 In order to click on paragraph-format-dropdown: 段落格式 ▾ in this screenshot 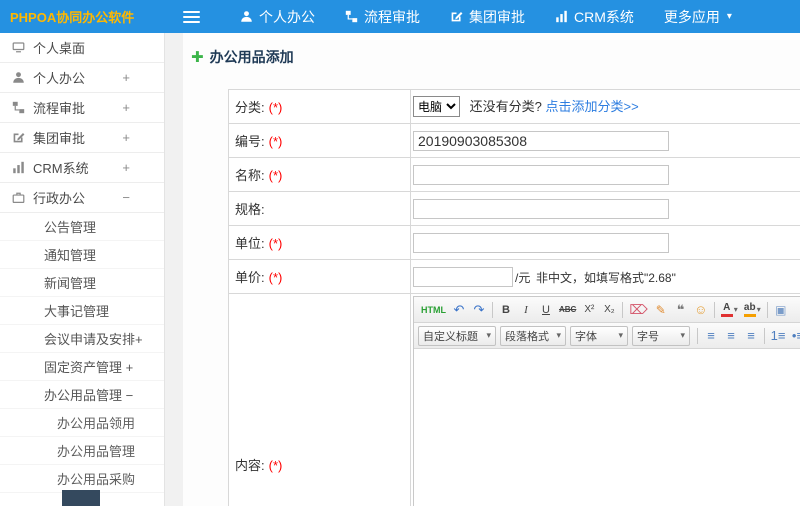, I will do `click(533, 335)`.